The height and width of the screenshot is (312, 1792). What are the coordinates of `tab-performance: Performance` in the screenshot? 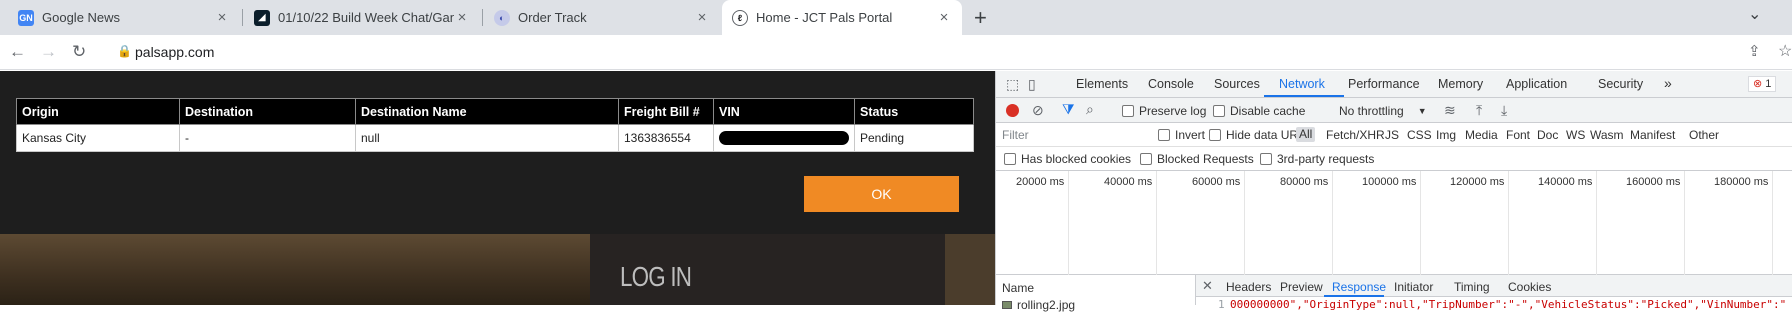 It's located at (1384, 84).